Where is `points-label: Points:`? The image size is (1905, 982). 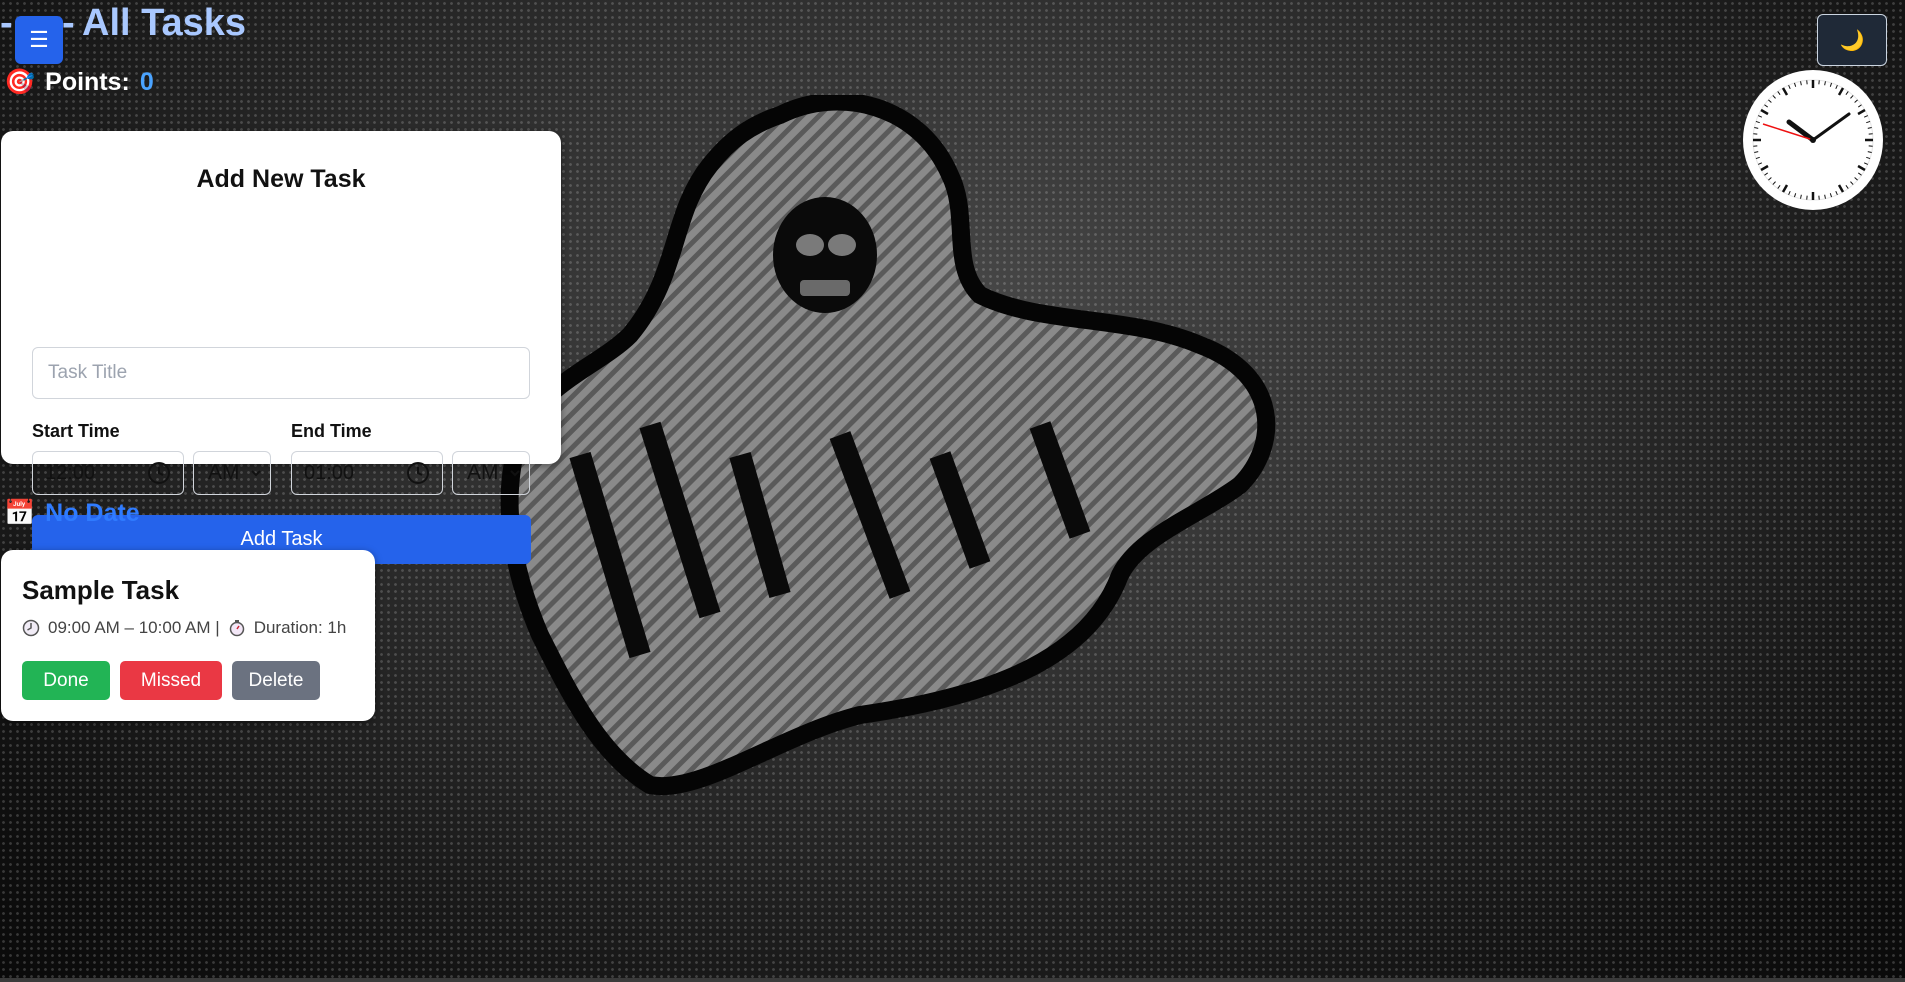
points-label: Points: is located at coordinates (87, 82).